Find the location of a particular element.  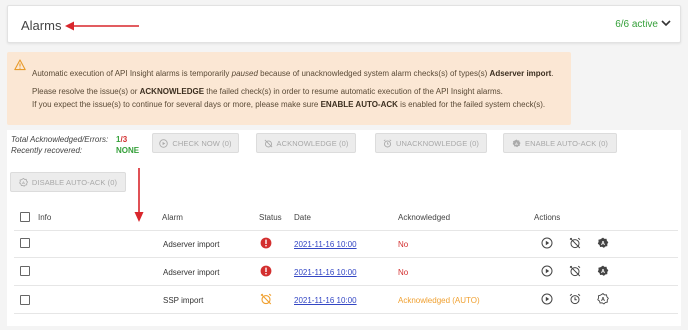

column-info: Info is located at coordinates (45, 217).